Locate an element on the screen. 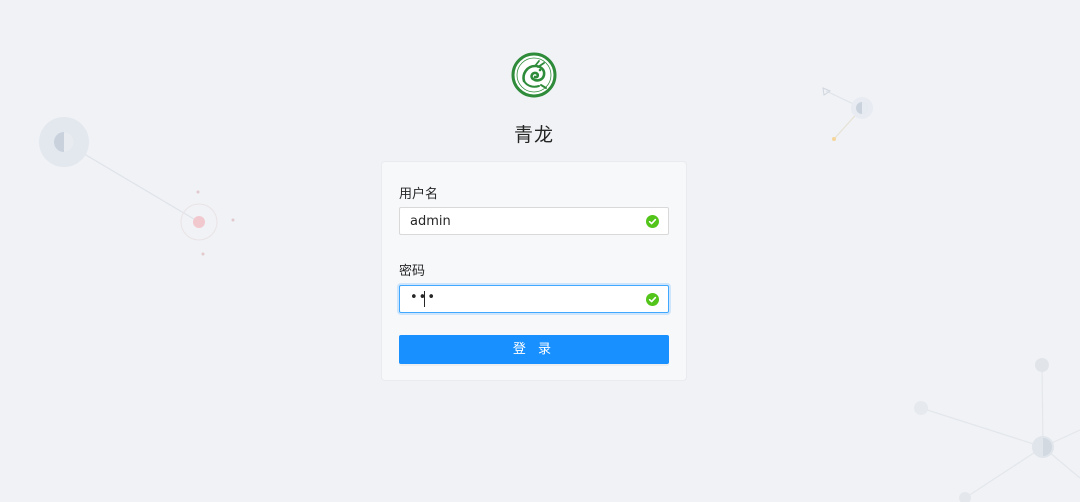  qinglong-logo is located at coordinates (534, 75).